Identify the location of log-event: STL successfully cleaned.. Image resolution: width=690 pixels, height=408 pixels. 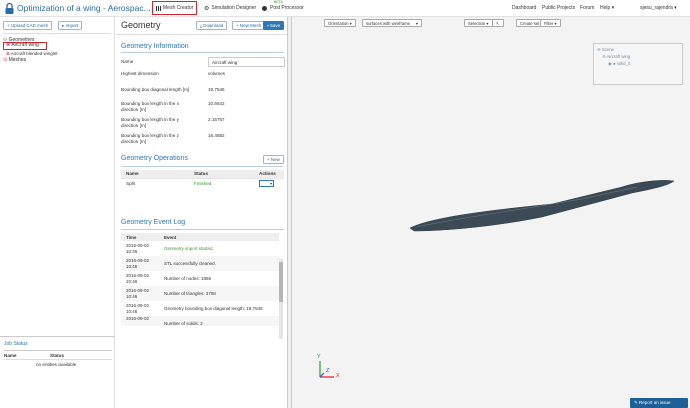
(219, 263).